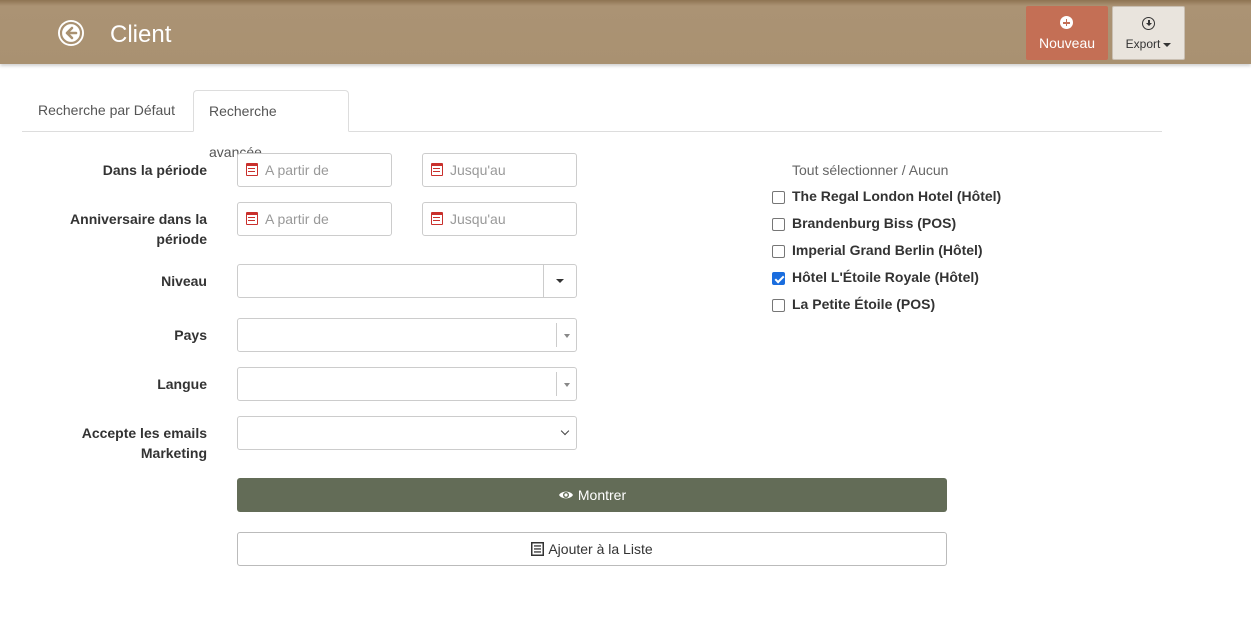 The image size is (1251, 639). I want to click on tab-advanced-search: Recherche avancée, so click(271, 125).